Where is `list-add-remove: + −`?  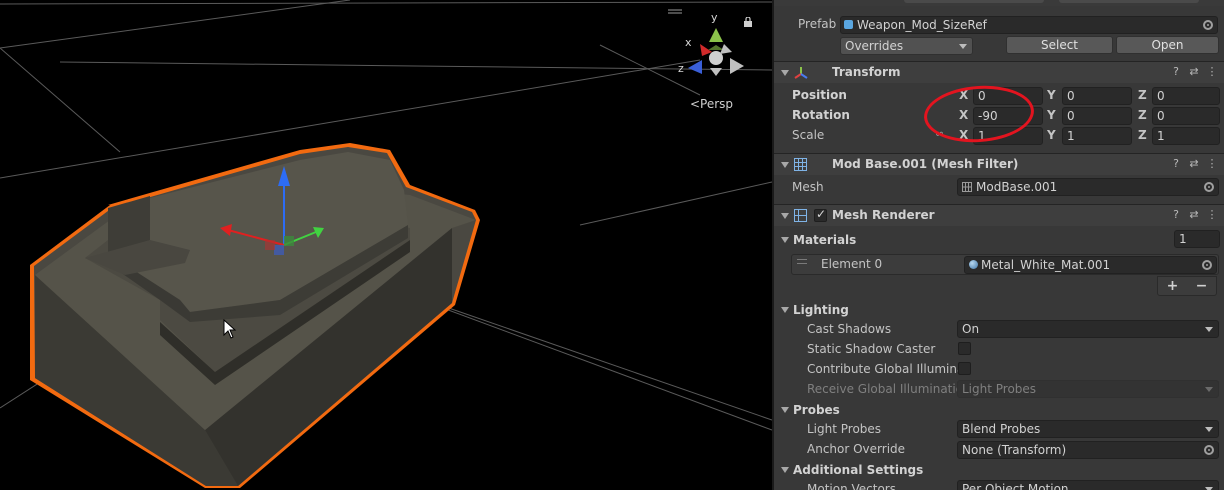
list-add-remove: + − is located at coordinates (1187, 286).